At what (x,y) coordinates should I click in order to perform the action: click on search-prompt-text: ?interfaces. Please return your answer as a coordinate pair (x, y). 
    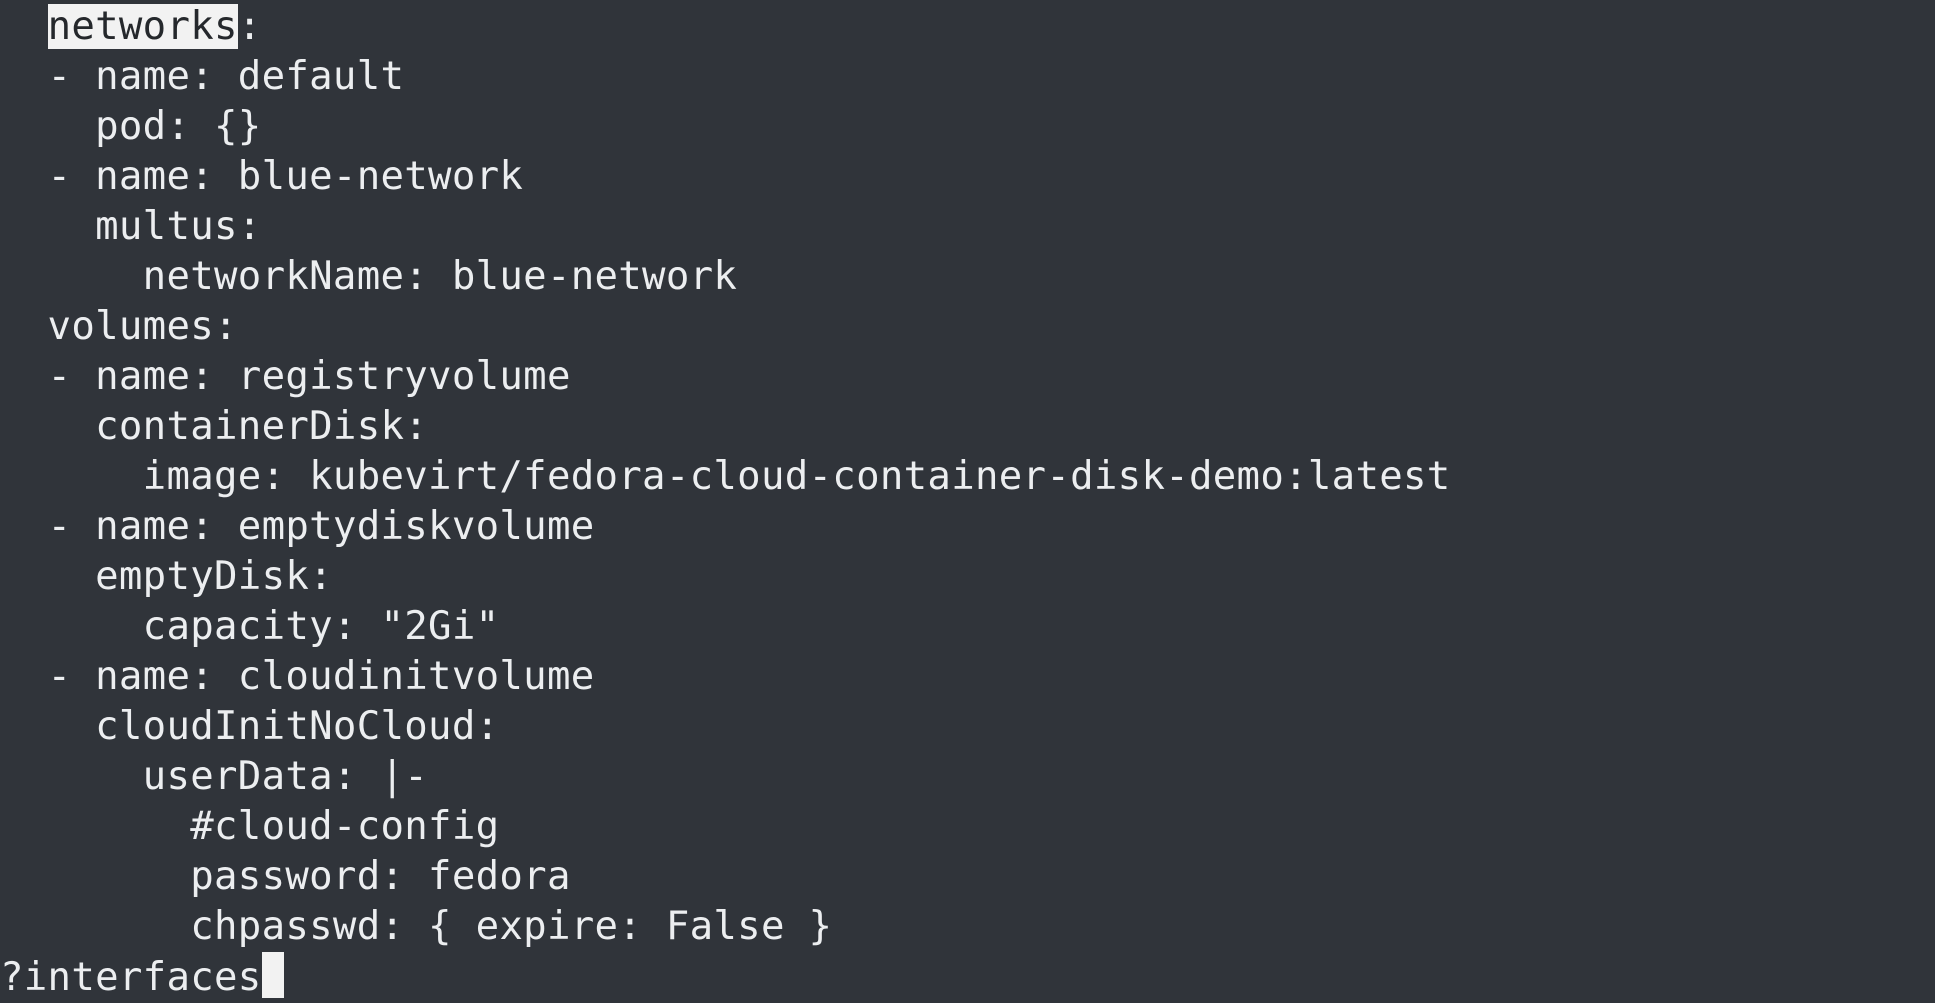
    Looking at the image, I should click on (131, 977).